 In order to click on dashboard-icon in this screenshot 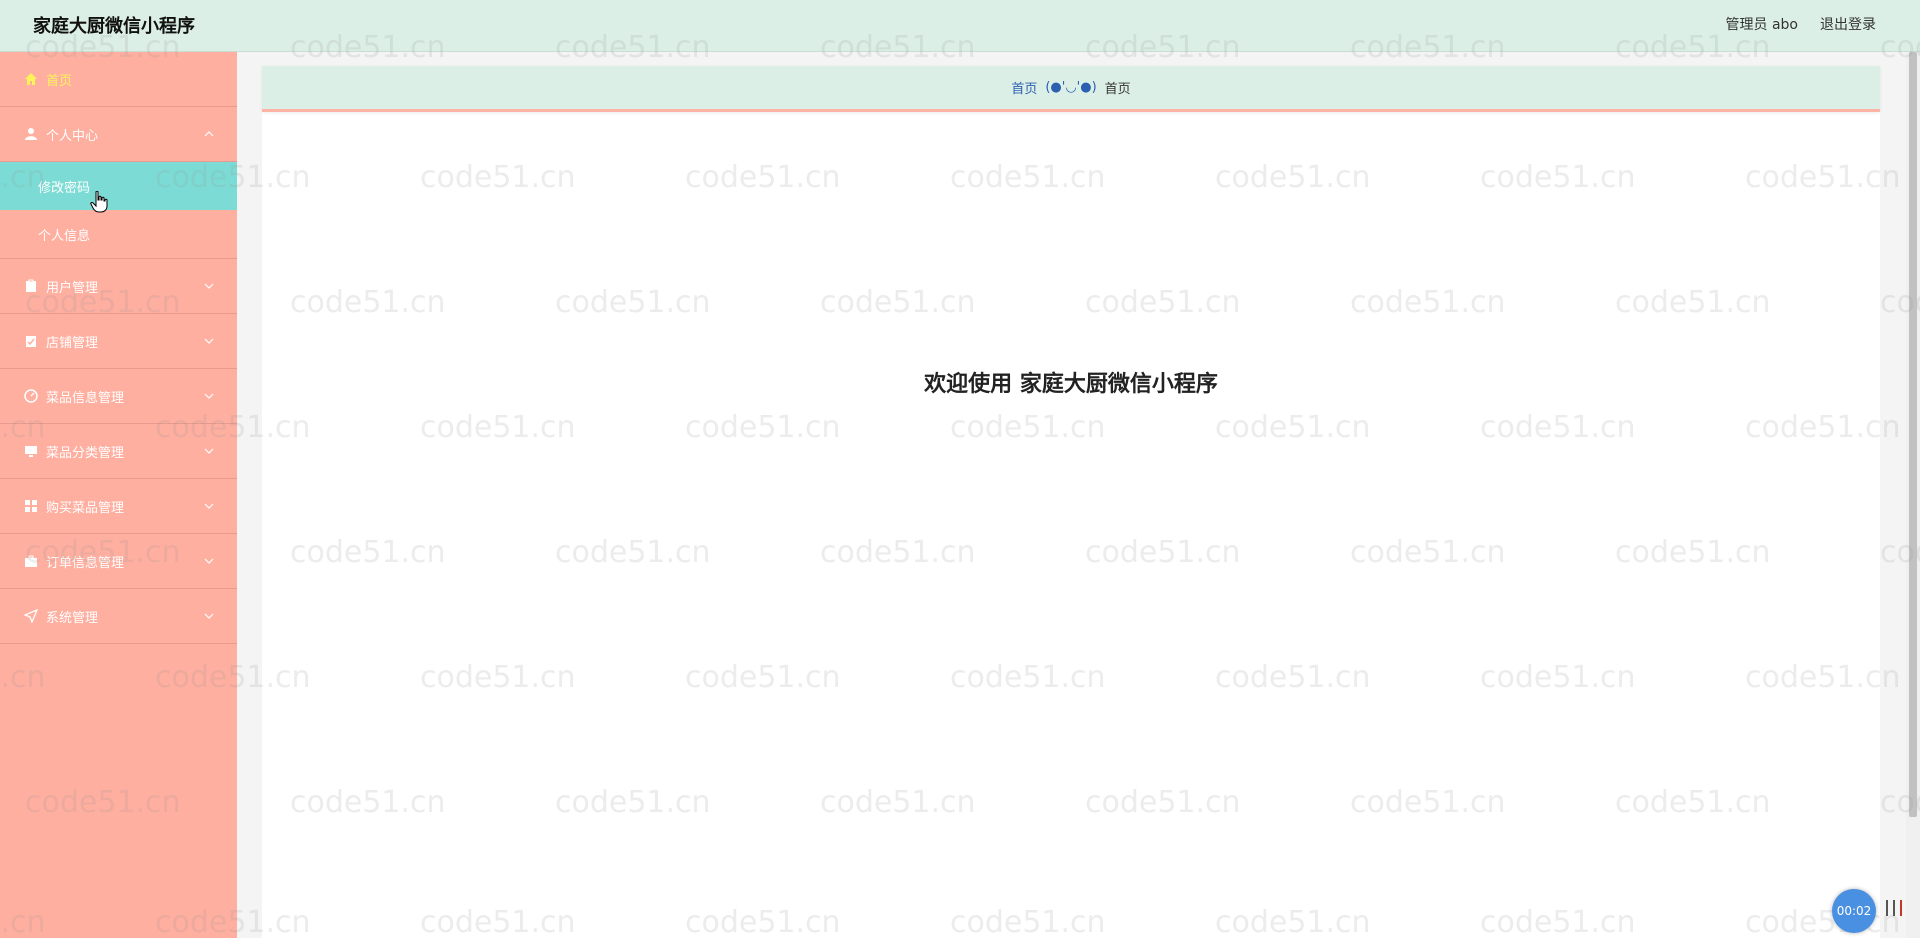, I will do `click(31, 396)`.